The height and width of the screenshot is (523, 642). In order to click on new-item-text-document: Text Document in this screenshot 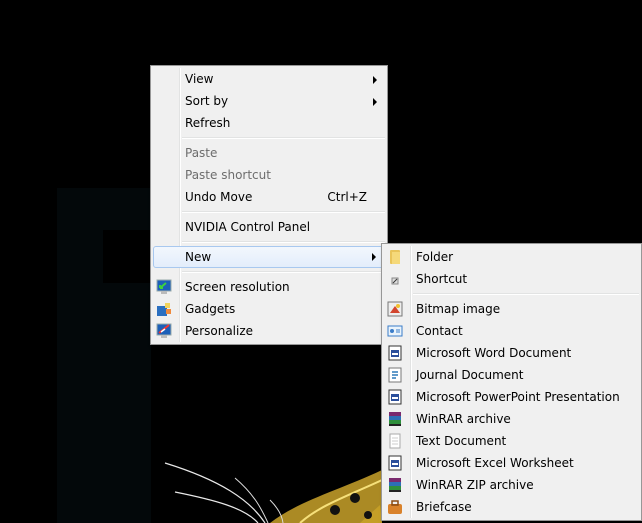, I will do `click(511, 441)`.